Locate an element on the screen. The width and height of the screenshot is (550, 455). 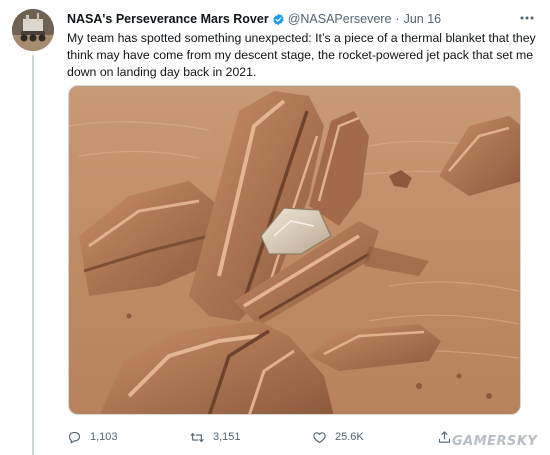
like-button: 25.6K is located at coordinates (338, 437).